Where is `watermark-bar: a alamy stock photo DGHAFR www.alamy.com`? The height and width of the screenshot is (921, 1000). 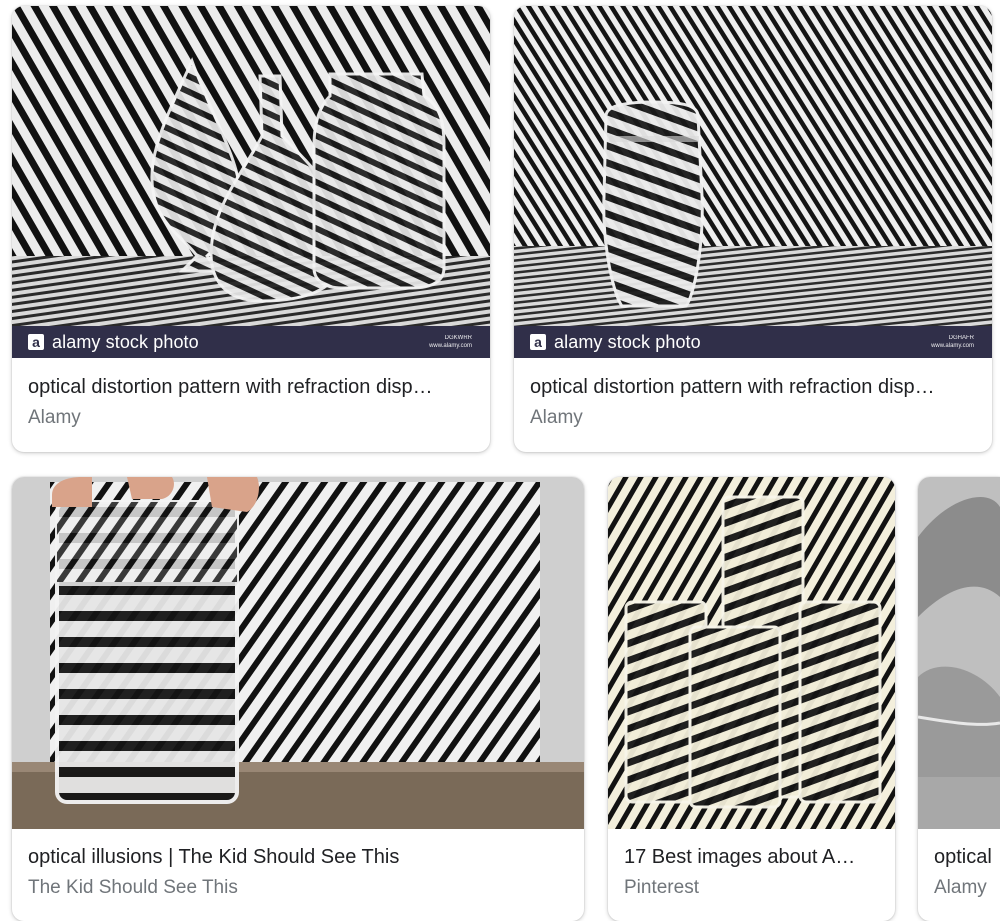
watermark-bar: a alamy stock photo DGHAFR www.alamy.com is located at coordinates (753, 342).